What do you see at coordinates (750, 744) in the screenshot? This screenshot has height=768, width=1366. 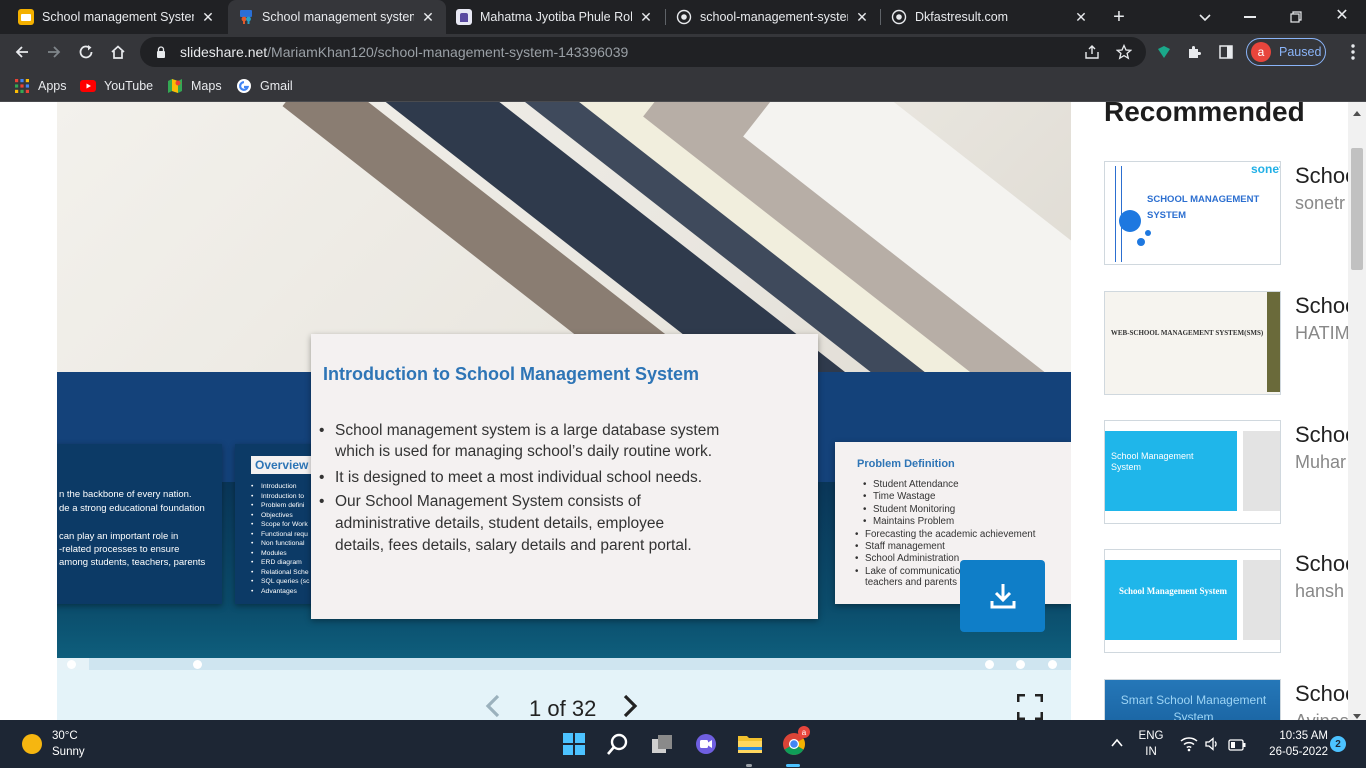 I see `file-explorer-icon` at bounding box center [750, 744].